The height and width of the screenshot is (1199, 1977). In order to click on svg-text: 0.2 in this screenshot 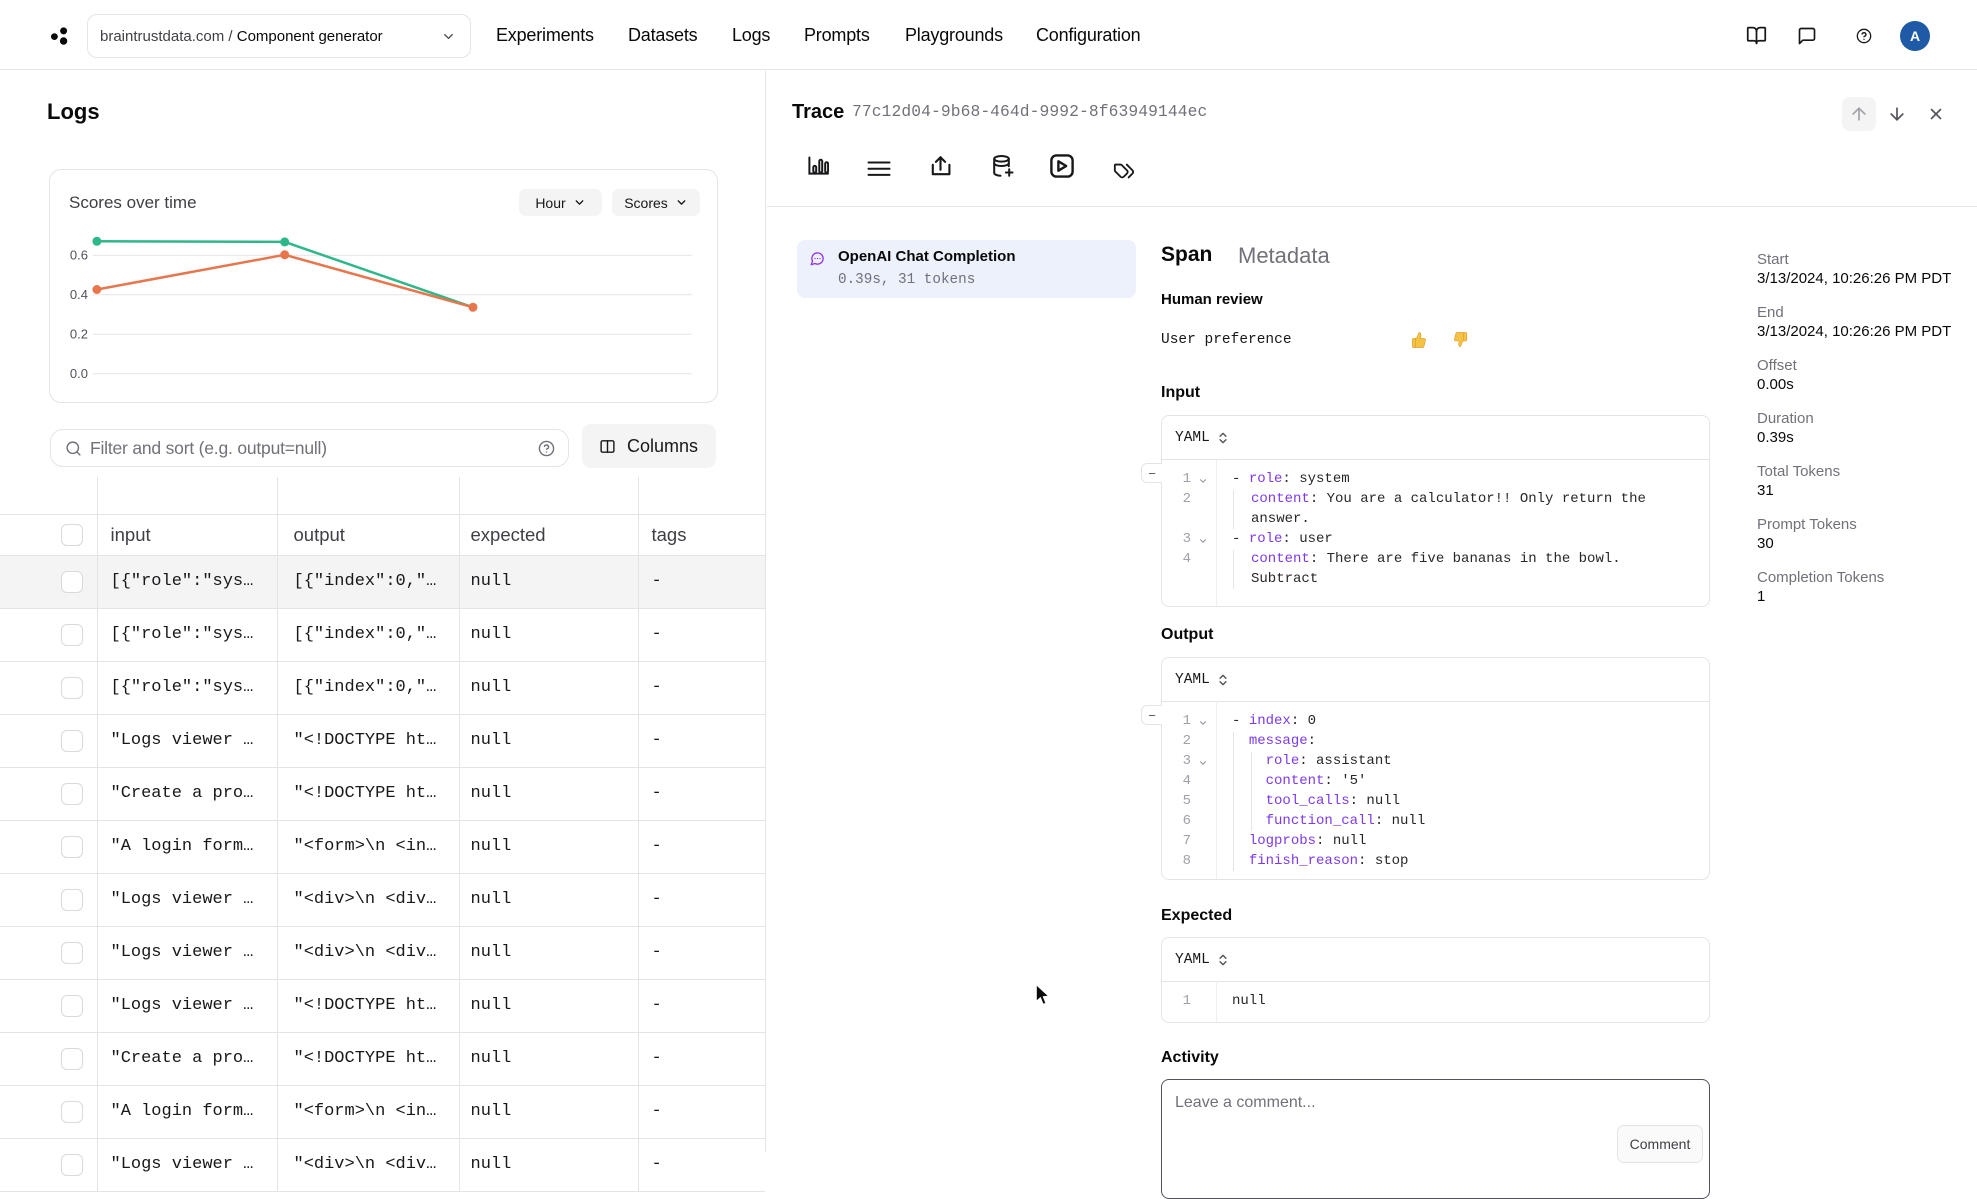, I will do `click(79, 334)`.